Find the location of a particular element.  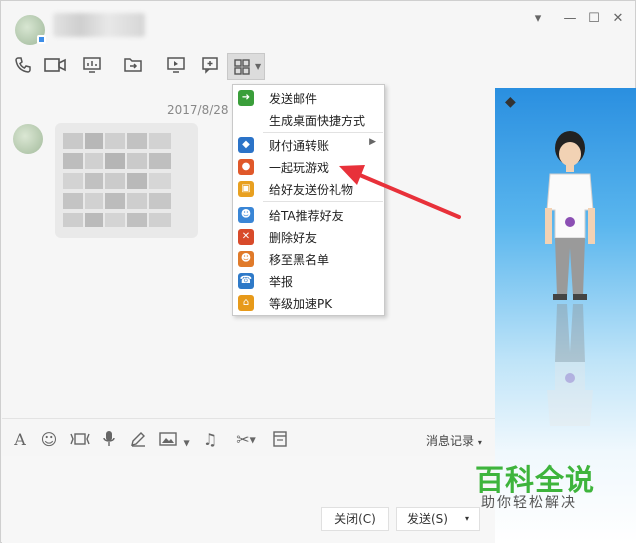

chevron-down-icon: ▾ is located at coordinates (479, 442).